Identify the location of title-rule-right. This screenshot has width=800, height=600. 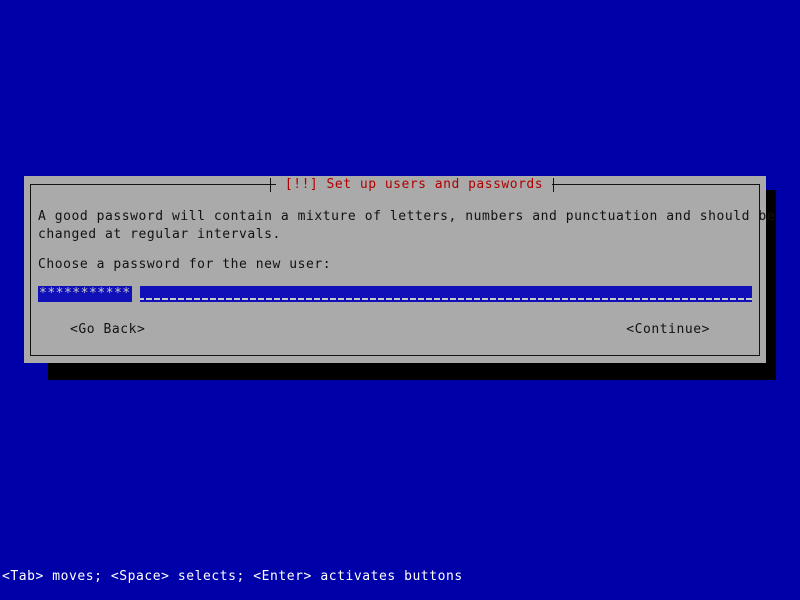
(657, 184).